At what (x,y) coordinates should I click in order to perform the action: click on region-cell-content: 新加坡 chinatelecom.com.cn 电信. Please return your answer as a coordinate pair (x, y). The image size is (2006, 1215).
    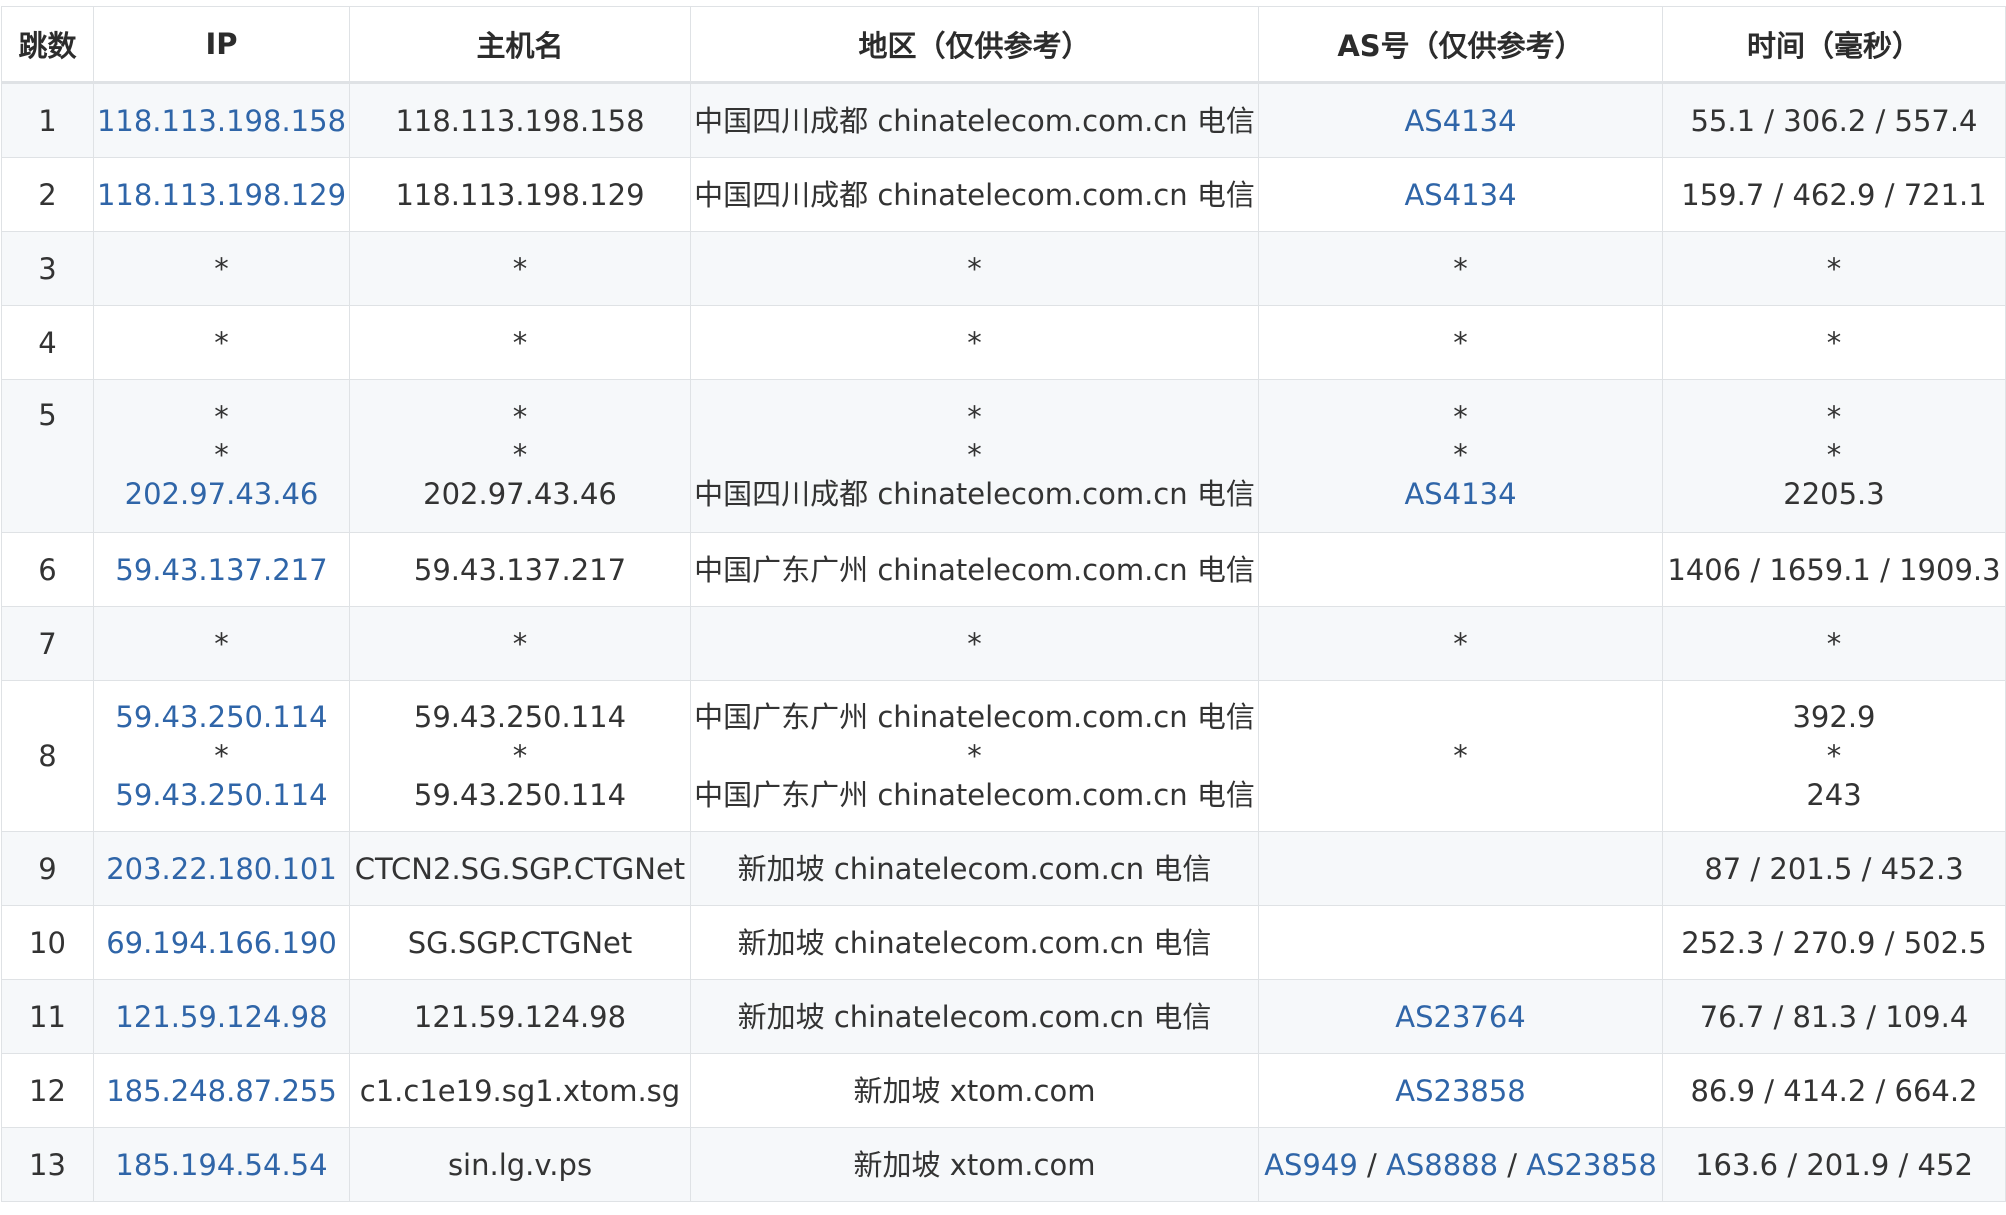
    Looking at the image, I should click on (975, 869).